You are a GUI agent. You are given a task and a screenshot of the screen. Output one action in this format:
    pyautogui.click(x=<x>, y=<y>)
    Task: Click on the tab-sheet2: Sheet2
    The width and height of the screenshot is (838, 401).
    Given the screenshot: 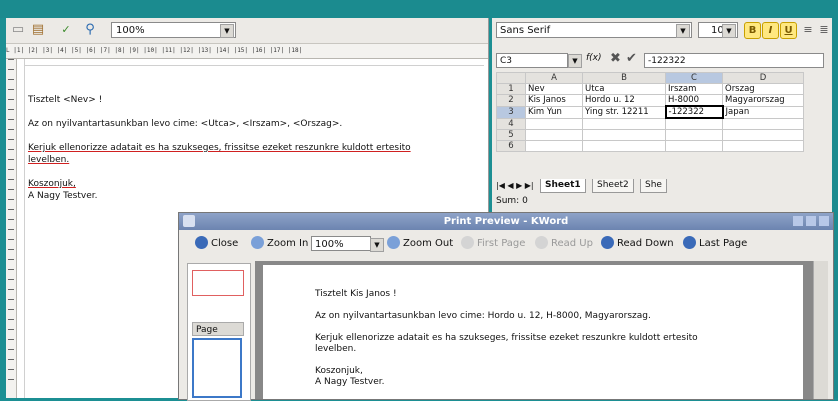 What is the action you would take?
    pyautogui.click(x=613, y=186)
    